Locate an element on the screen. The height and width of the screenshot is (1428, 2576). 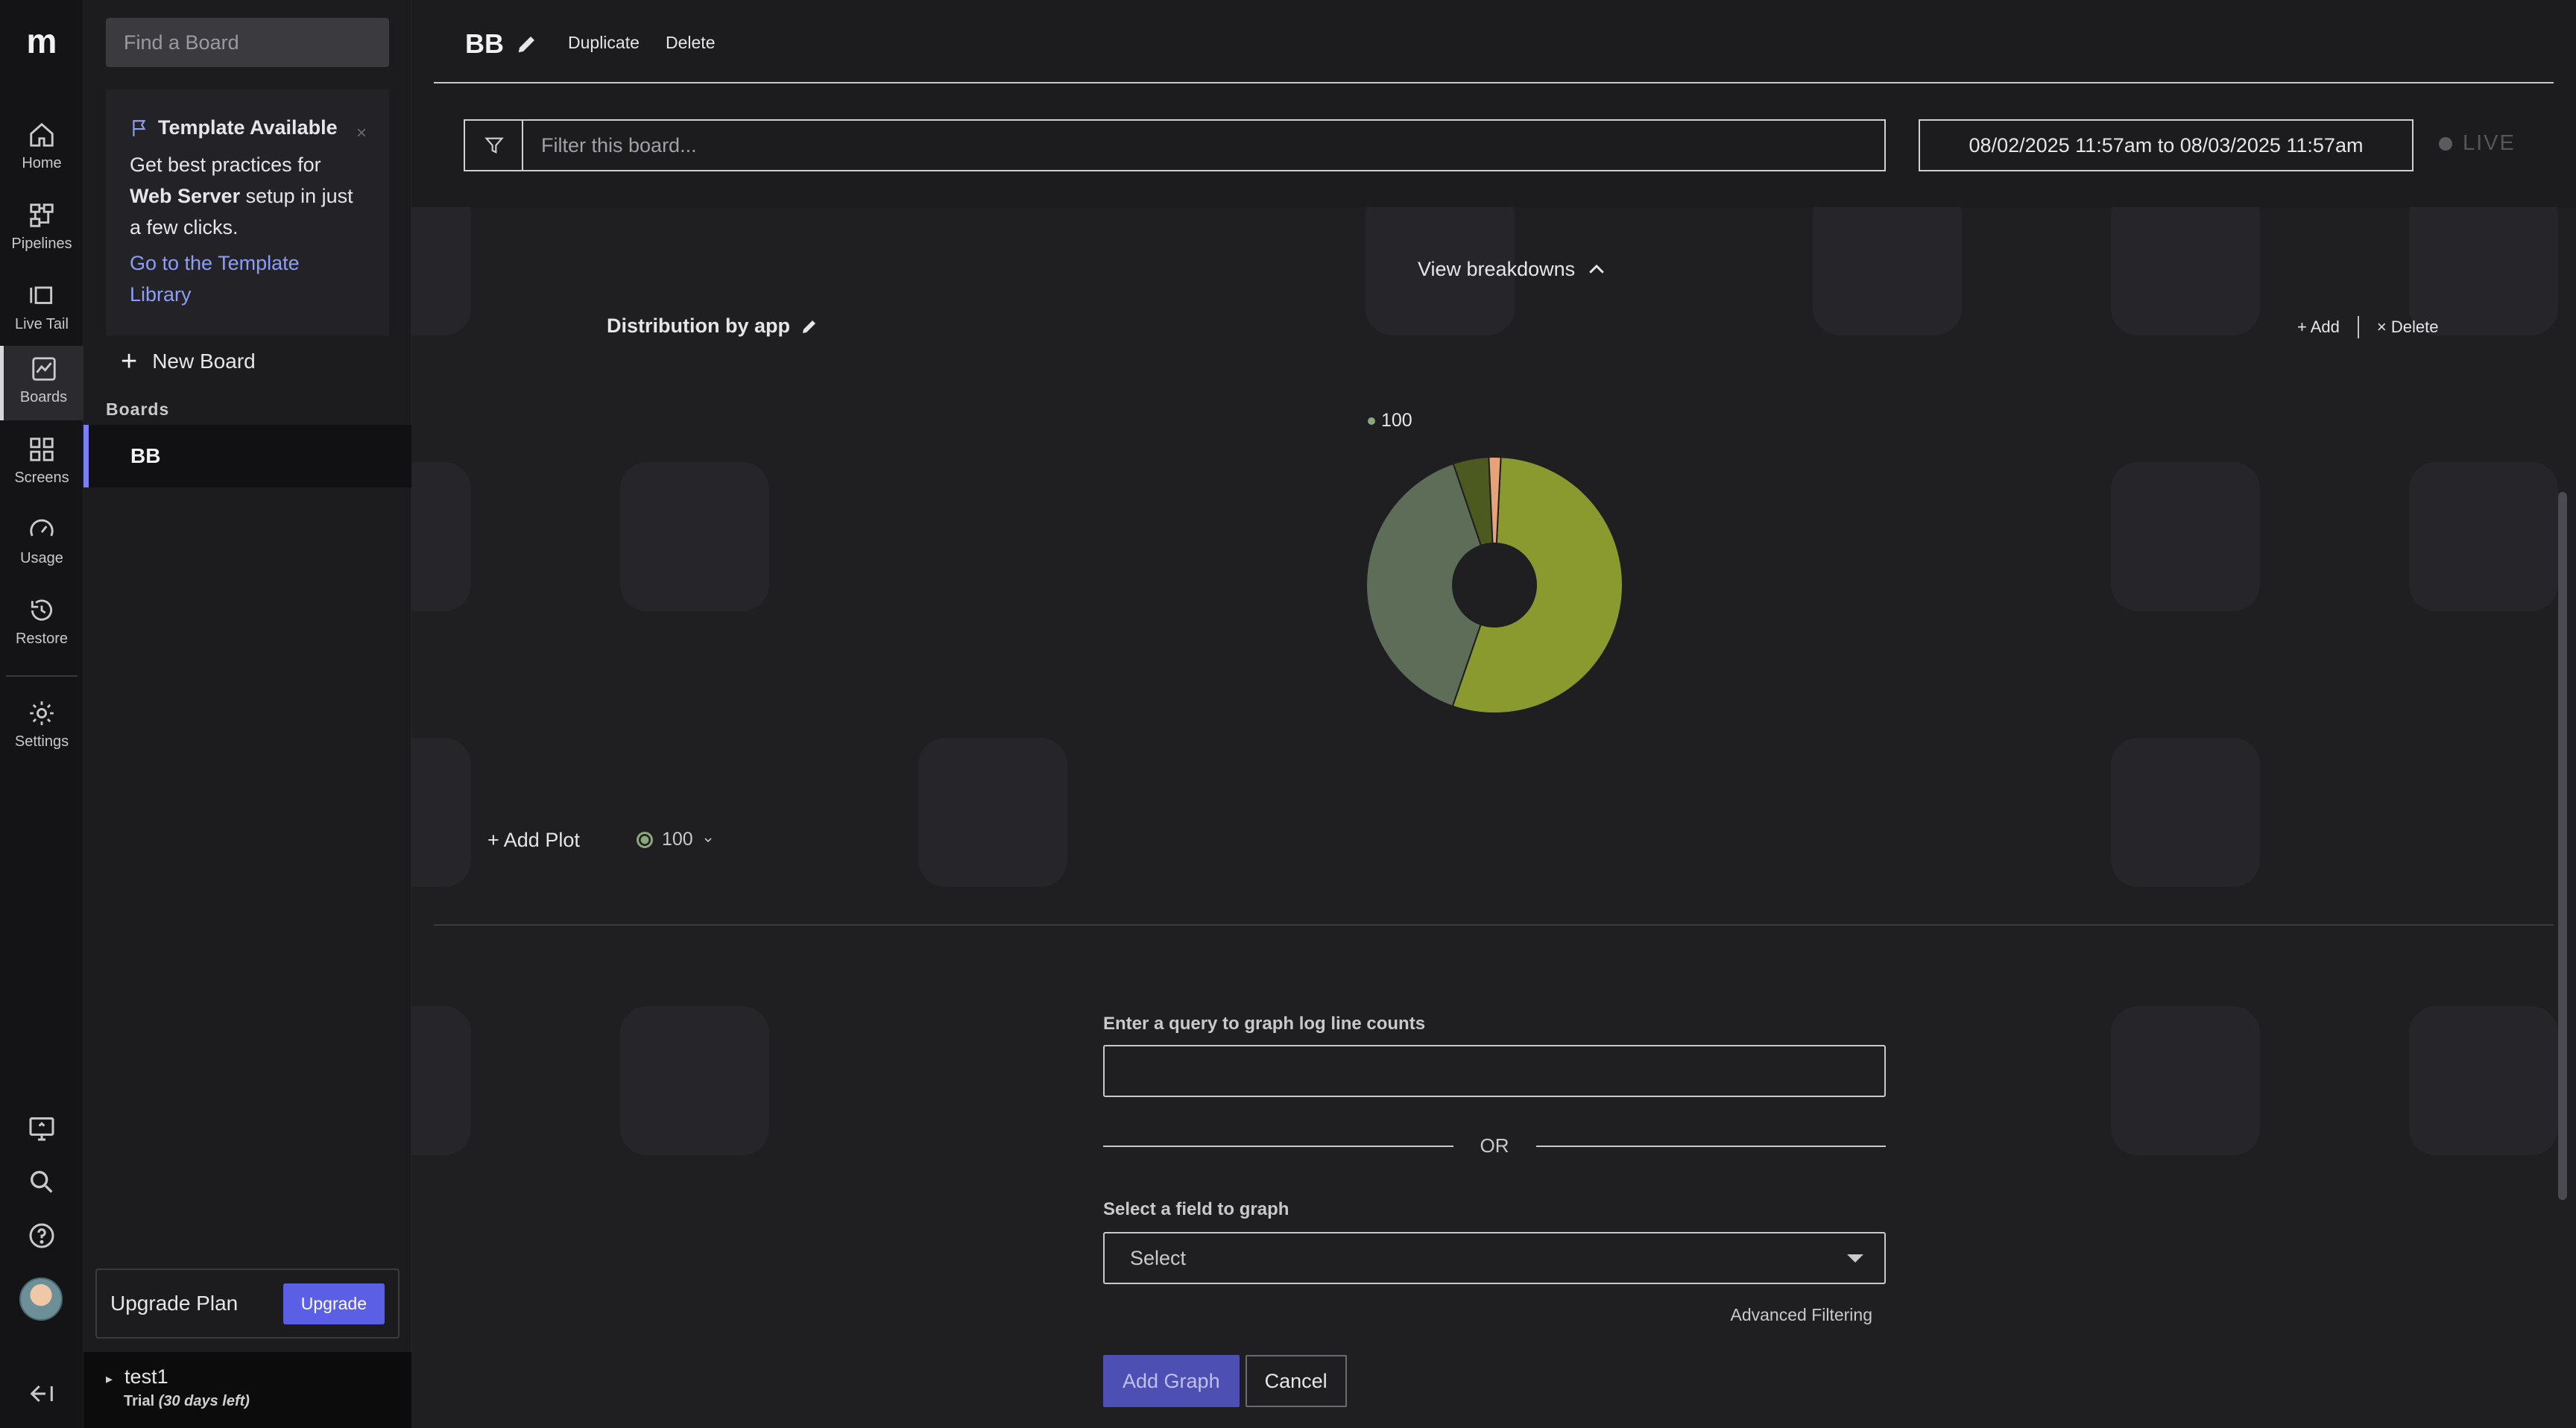
trial-status: Trial (30 days left) is located at coordinates (187, 1401).